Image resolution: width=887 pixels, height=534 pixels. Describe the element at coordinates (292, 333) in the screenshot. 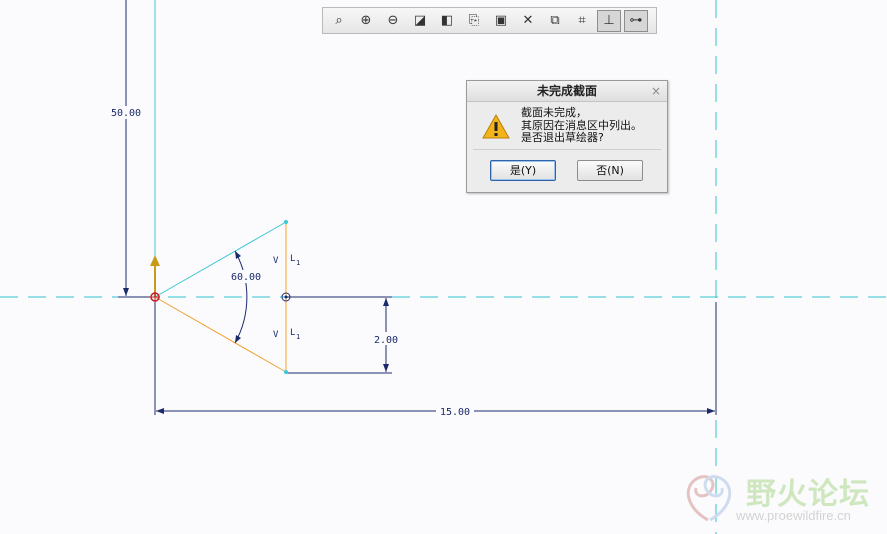

I see `constraint-equal-lower: L` at that location.